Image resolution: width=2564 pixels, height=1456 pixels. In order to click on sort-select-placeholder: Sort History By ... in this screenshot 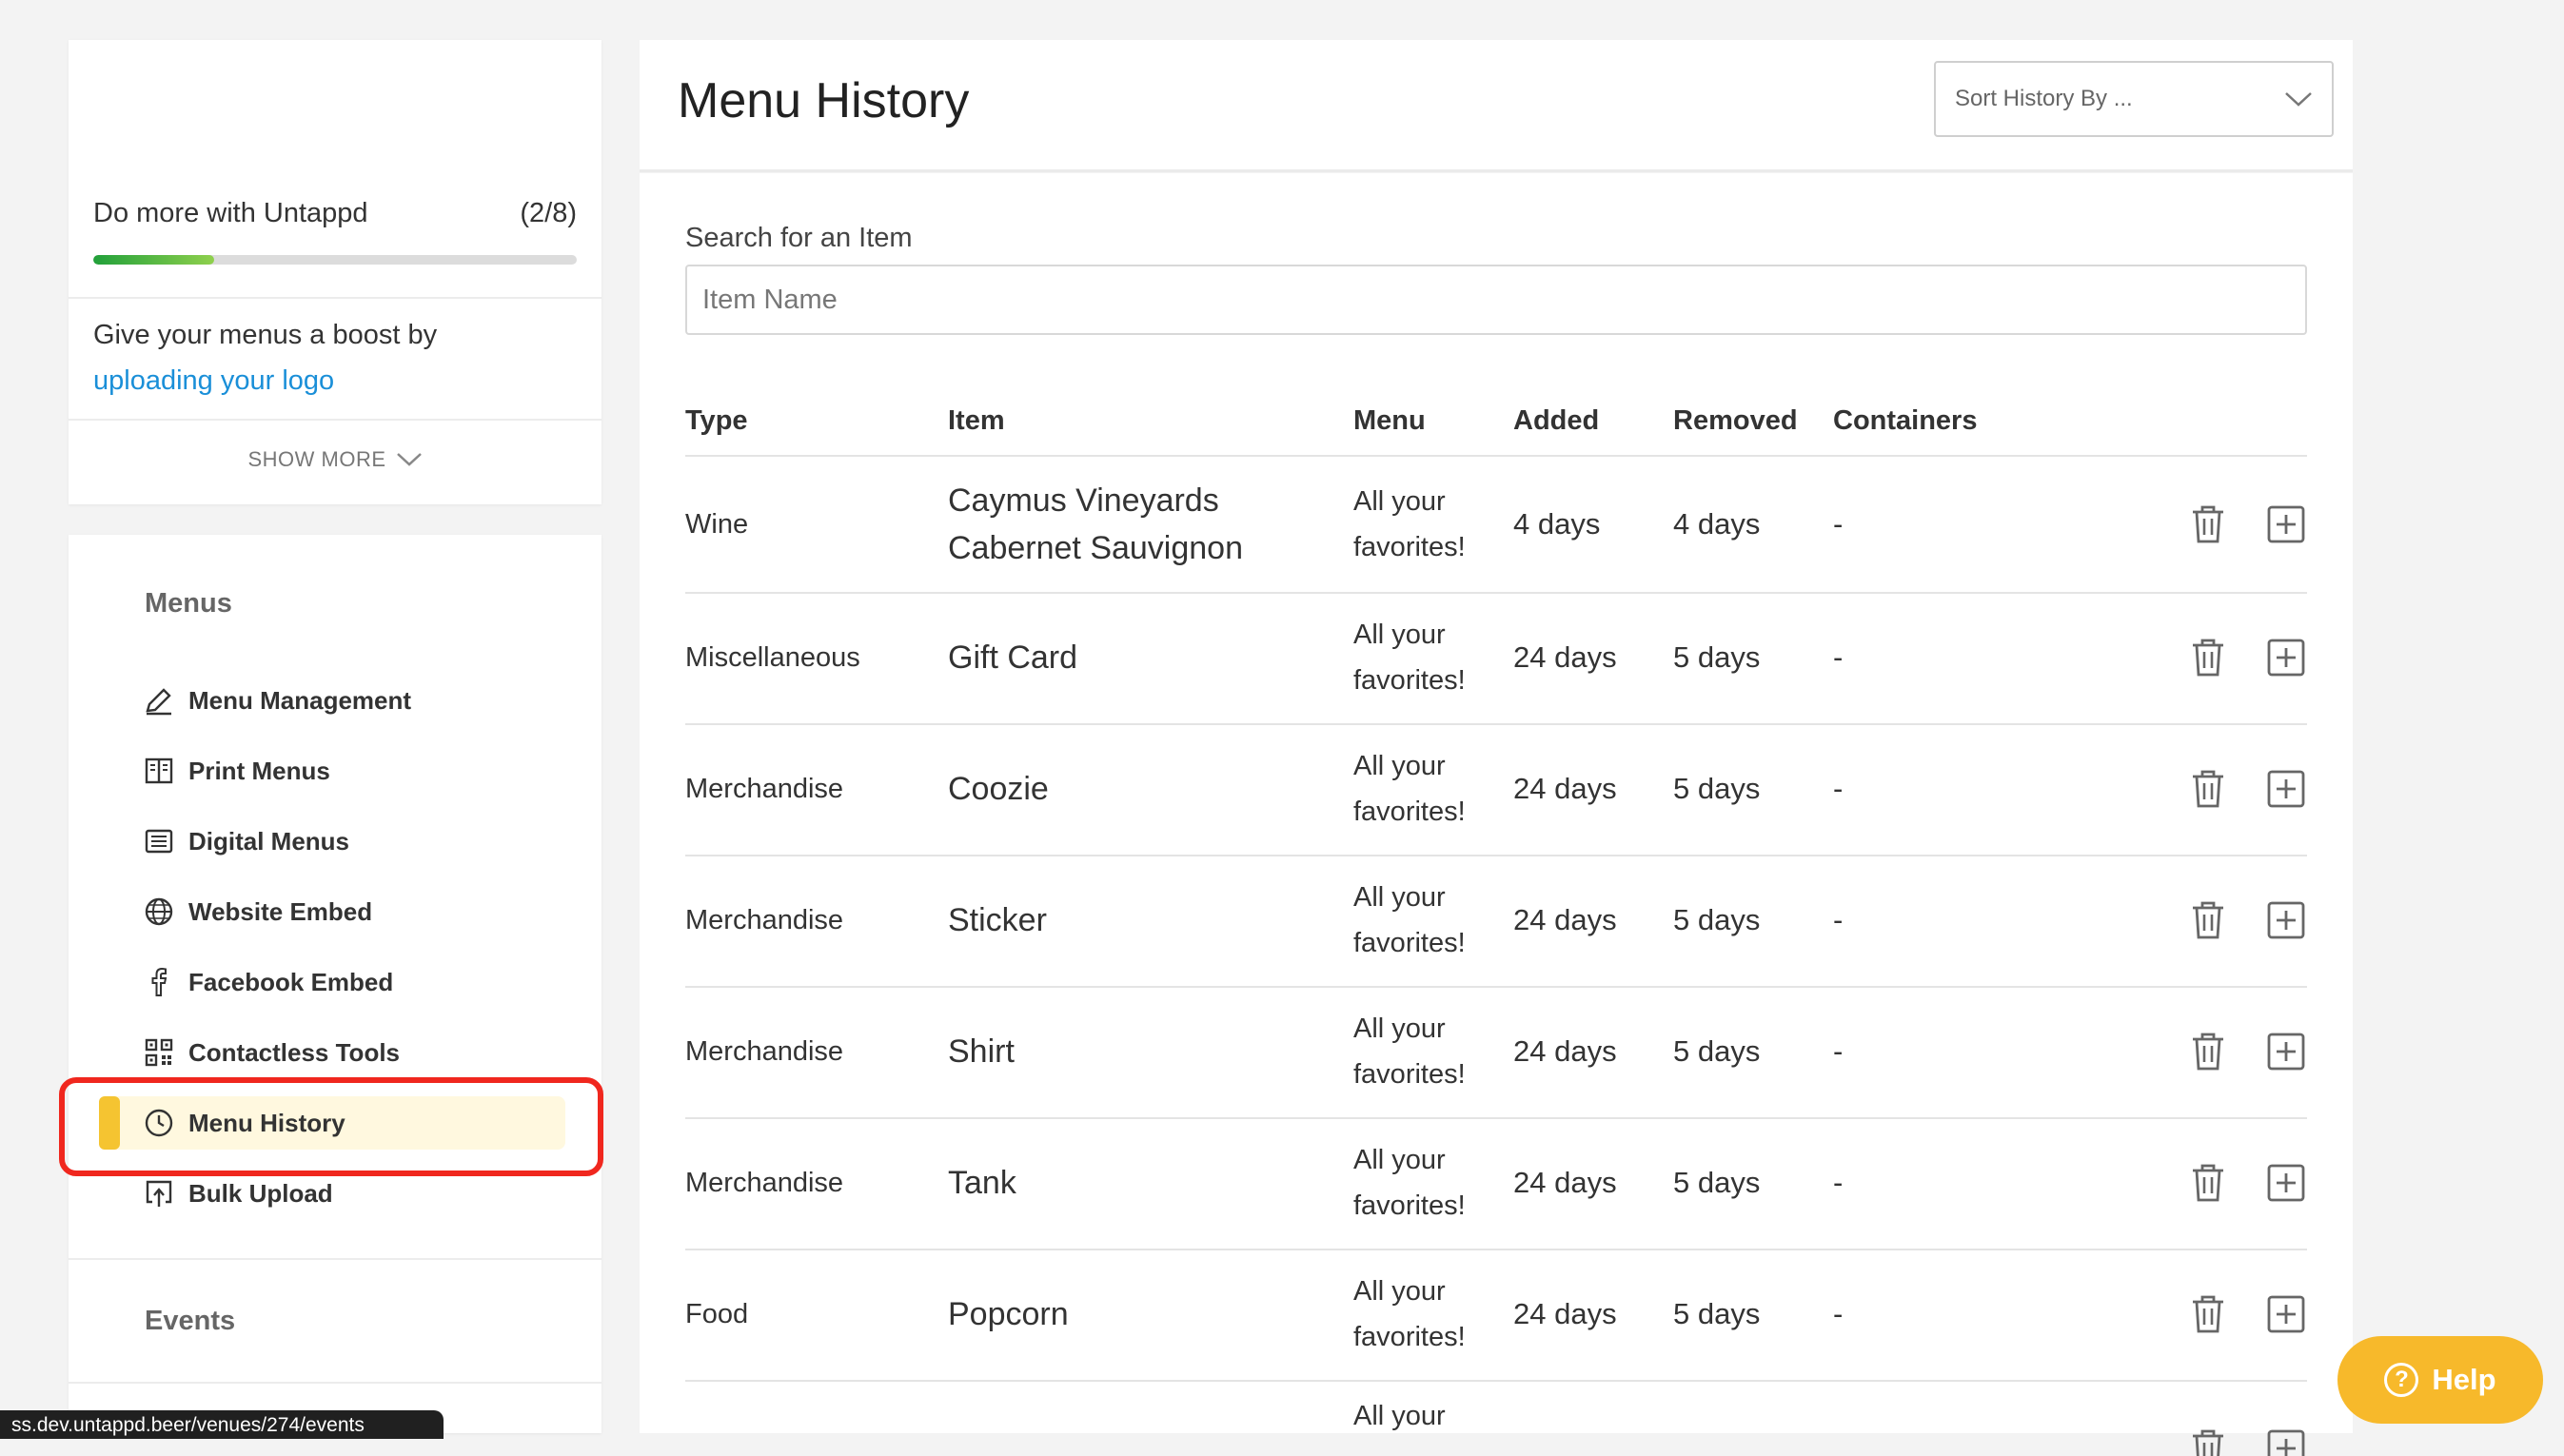, I will do `click(2044, 98)`.